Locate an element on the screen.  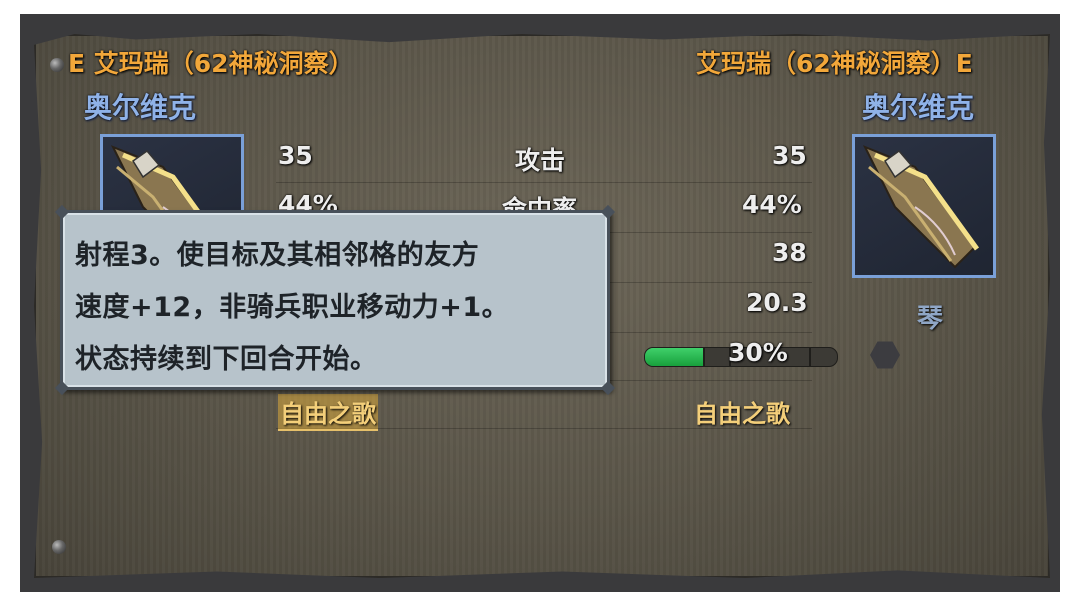
tooltip-line: 状态持续到下回合开始。 is located at coordinates (226, 359).